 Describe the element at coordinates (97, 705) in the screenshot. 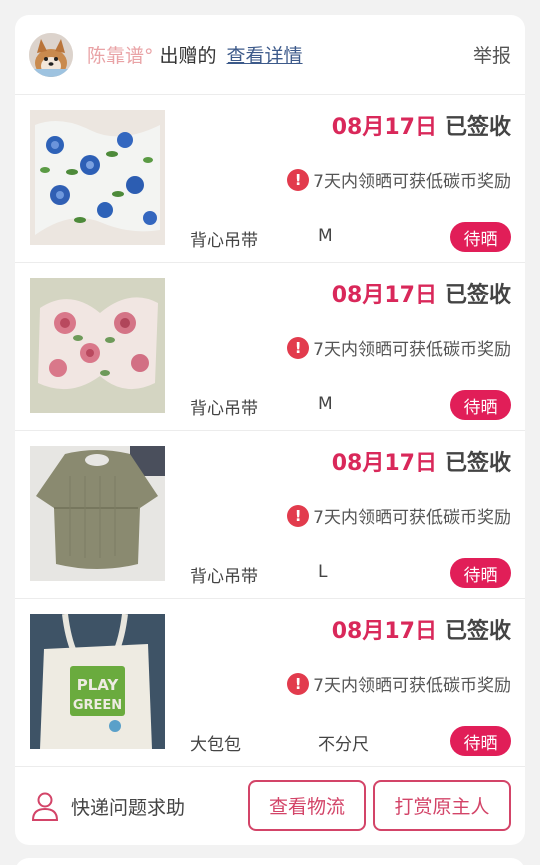

I see `bag-print-green: GREEN` at that location.